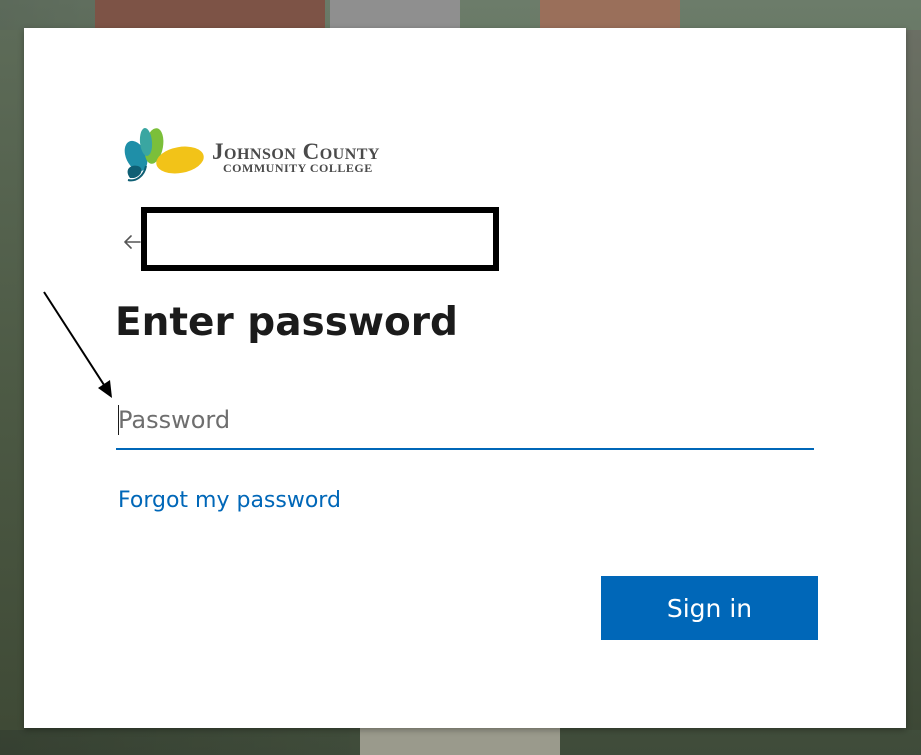 Image resolution: width=921 pixels, height=755 pixels. Describe the element at coordinates (118, 420) in the screenshot. I see `text-caret` at that location.